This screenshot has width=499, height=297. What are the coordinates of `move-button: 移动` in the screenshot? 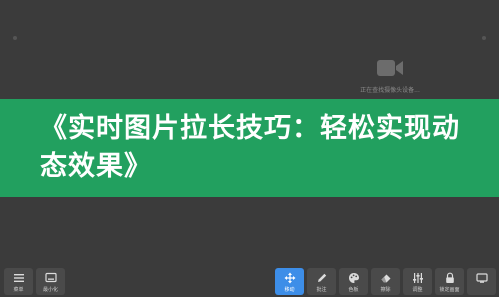 It's located at (289, 281).